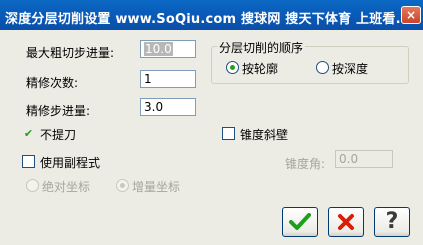  I want to click on finish-step-input: 3.0, so click(168, 107).